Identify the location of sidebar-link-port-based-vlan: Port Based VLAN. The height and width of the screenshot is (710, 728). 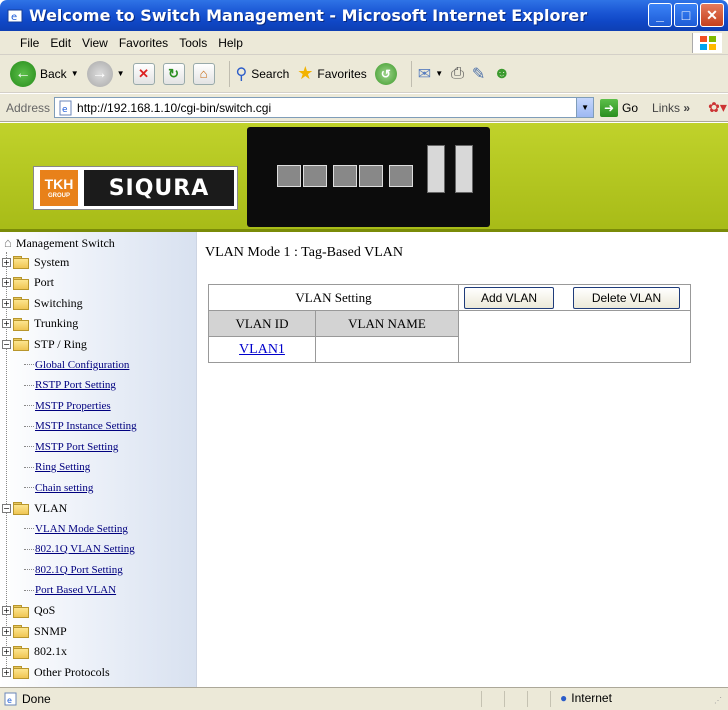
(70, 590).